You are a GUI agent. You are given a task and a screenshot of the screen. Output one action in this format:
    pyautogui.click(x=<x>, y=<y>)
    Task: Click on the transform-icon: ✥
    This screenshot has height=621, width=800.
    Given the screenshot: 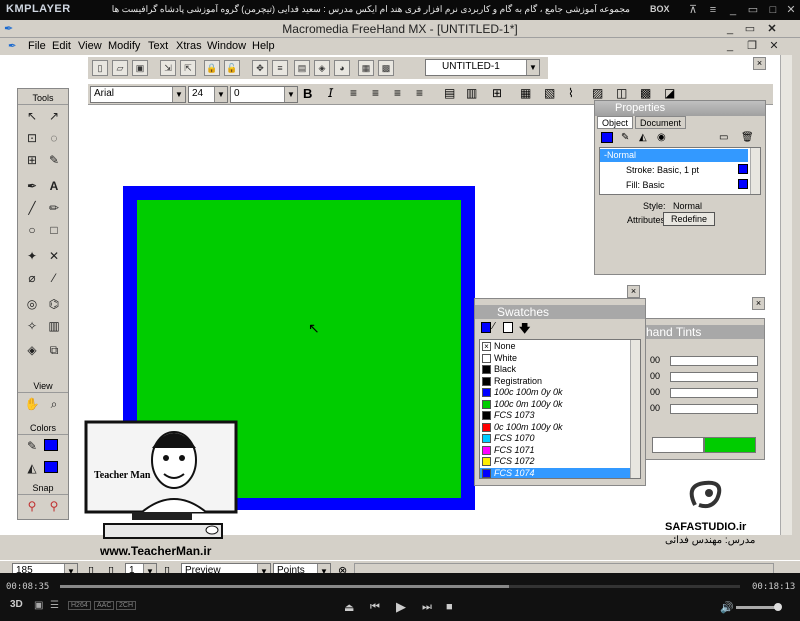 What is the action you would take?
    pyautogui.click(x=260, y=68)
    